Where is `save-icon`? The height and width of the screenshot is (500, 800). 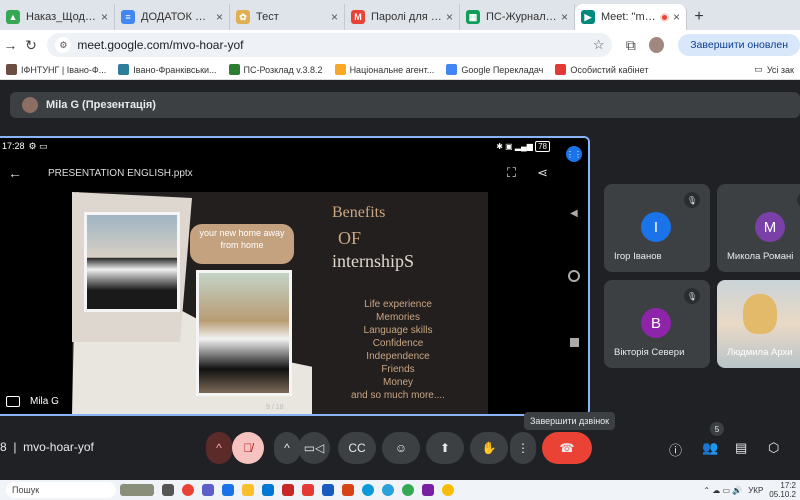 save-icon is located at coordinates (228, 490).